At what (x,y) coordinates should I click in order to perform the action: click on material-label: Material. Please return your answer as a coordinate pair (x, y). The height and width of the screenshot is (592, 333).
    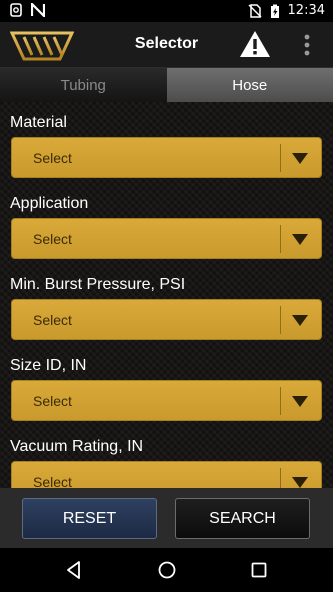
    Looking at the image, I should click on (38, 122).